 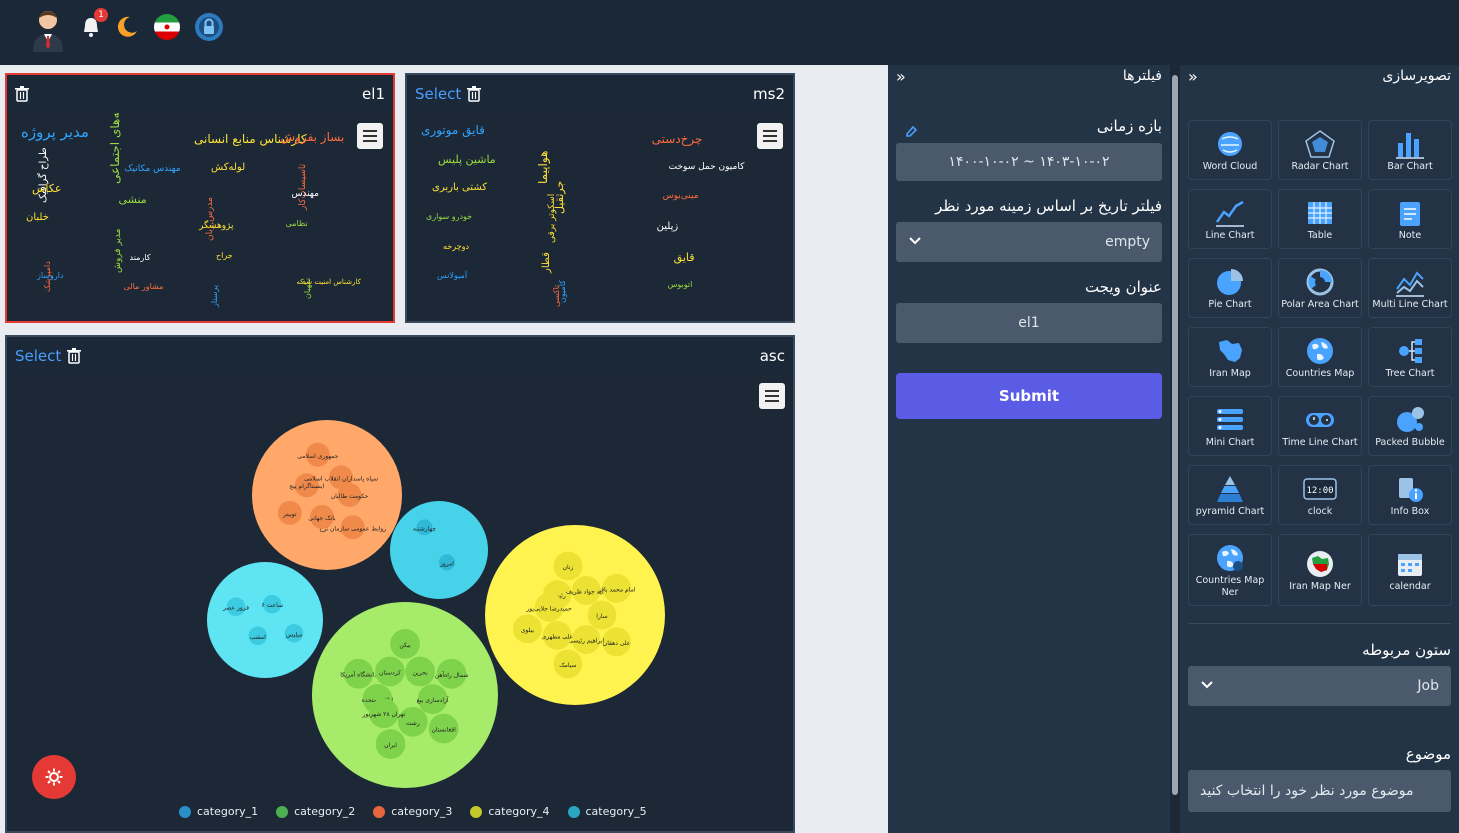 What do you see at coordinates (167, 27) in the screenshot?
I see `iran-flag-icon` at bounding box center [167, 27].